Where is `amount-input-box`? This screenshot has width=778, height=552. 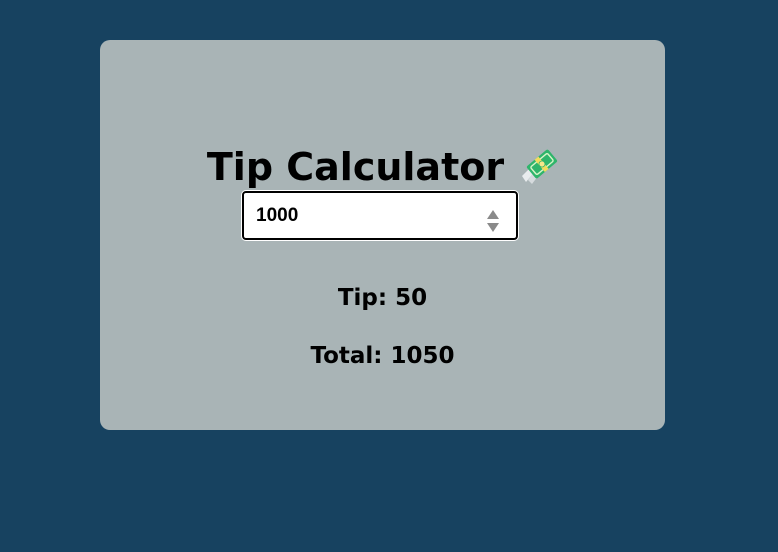
amount-input-box is located at coordinates (380, 215).